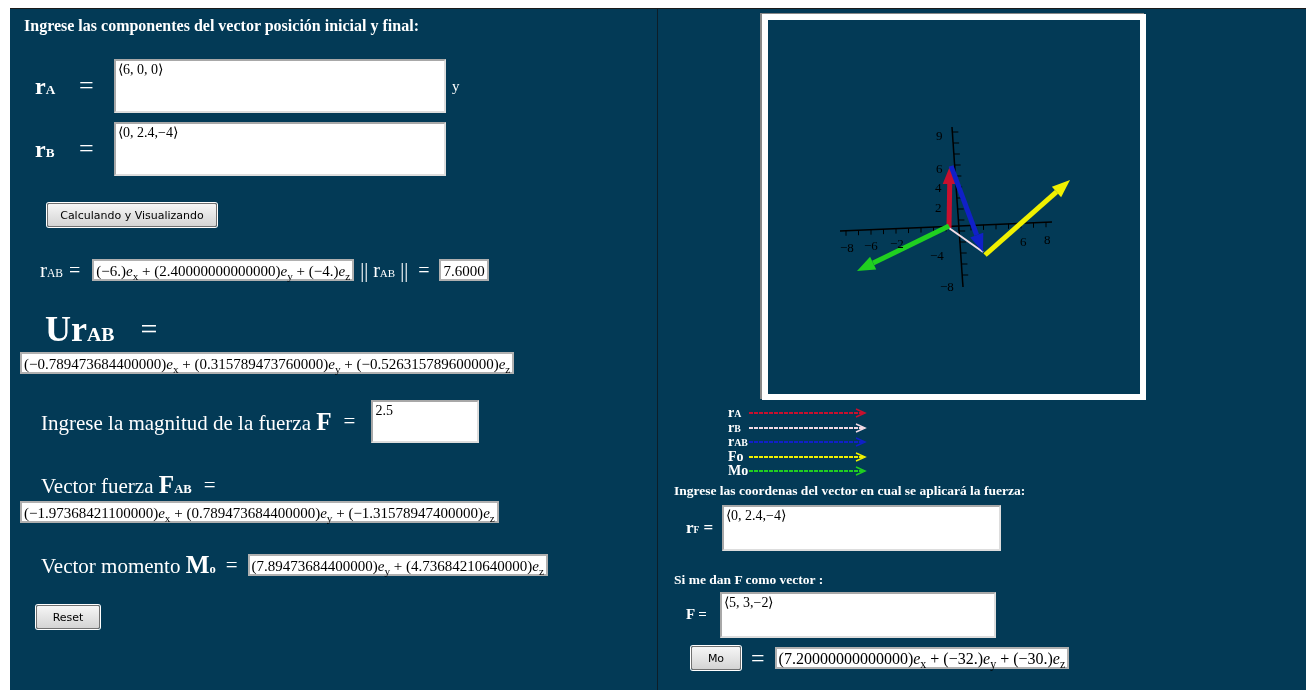 The image size is (1306, 690). Describe the element at coordinates (259, 512) in the screenshot. I see `result-field: (−1.97368421100000)e$_{x}$ + (0.789473684400000)e$_{y}$ + (−1.31578947400000)e$_{z}$` at that location.